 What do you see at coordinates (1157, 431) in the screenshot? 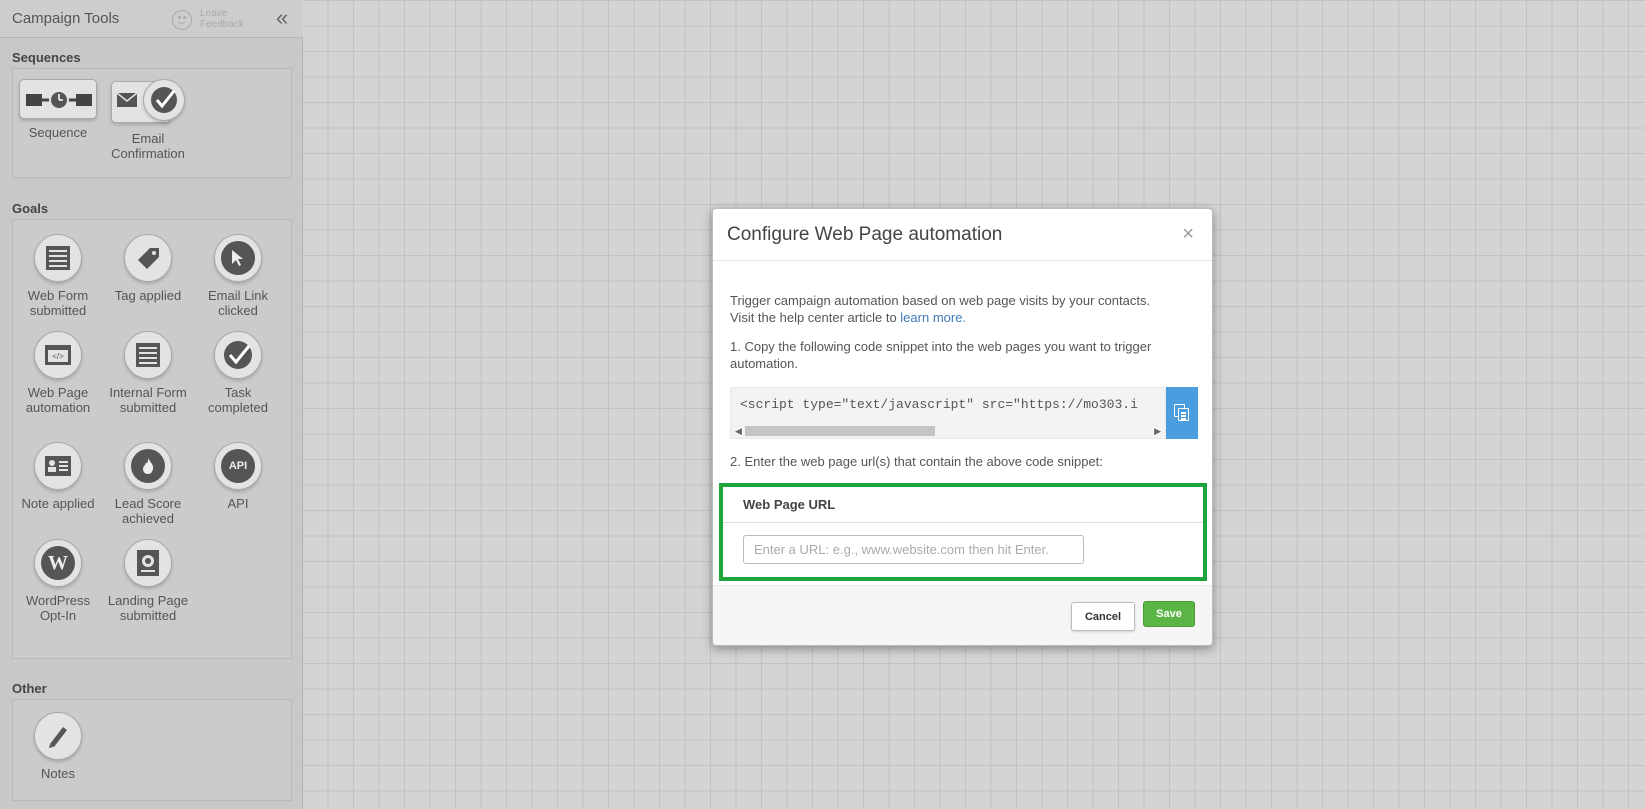
I see `scroll-right-arrow-icon: ▶` at bounding box center [1157, 431].